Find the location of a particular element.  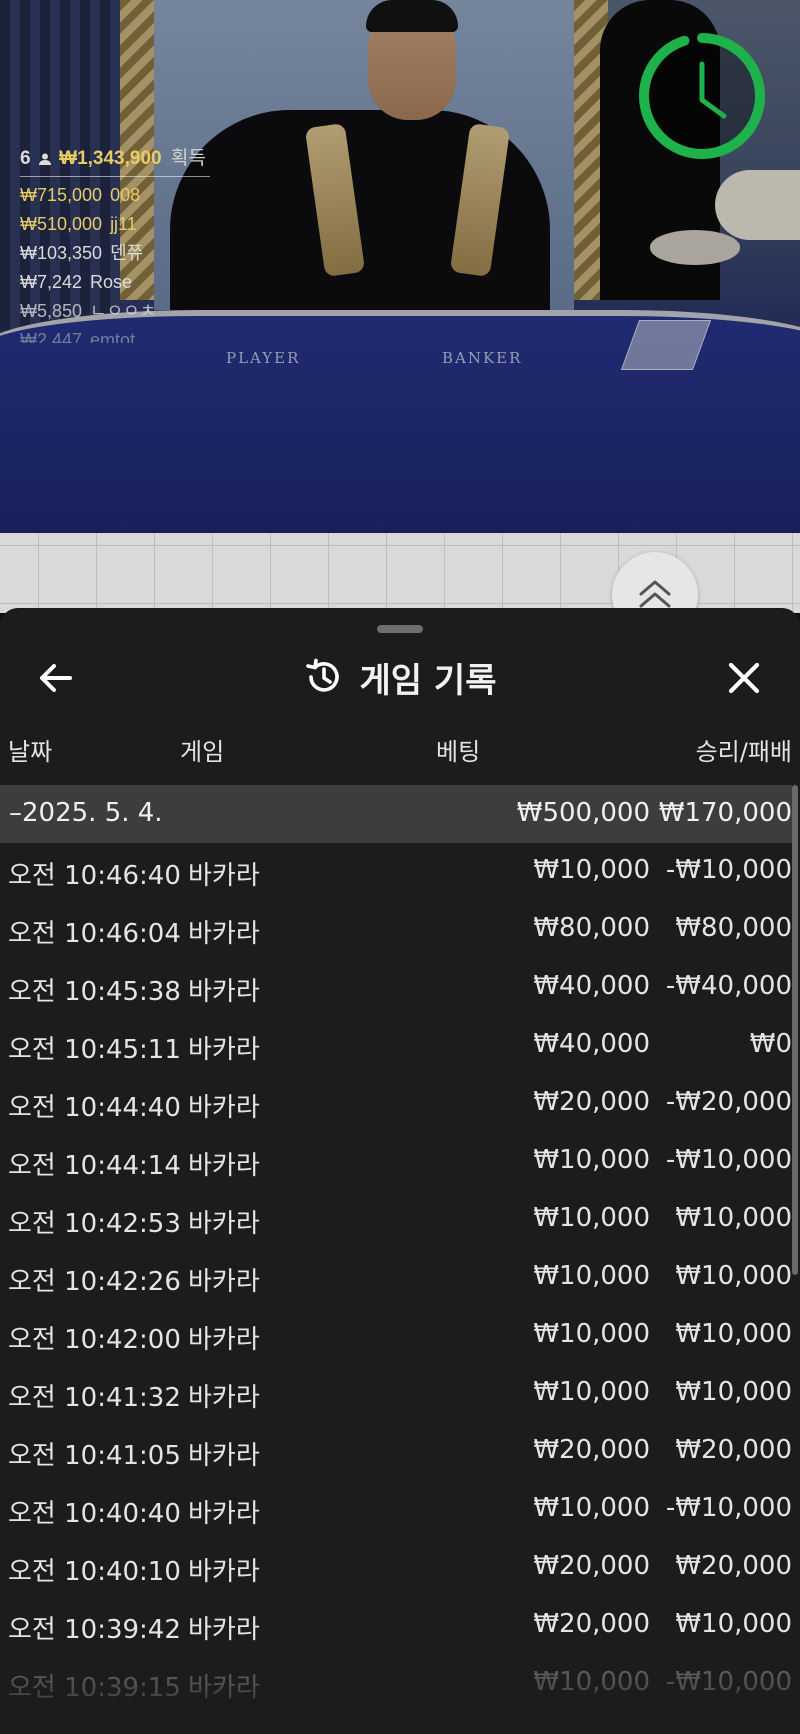

winners-total: ₩1,343,900 is located at coordinates (110, 158).